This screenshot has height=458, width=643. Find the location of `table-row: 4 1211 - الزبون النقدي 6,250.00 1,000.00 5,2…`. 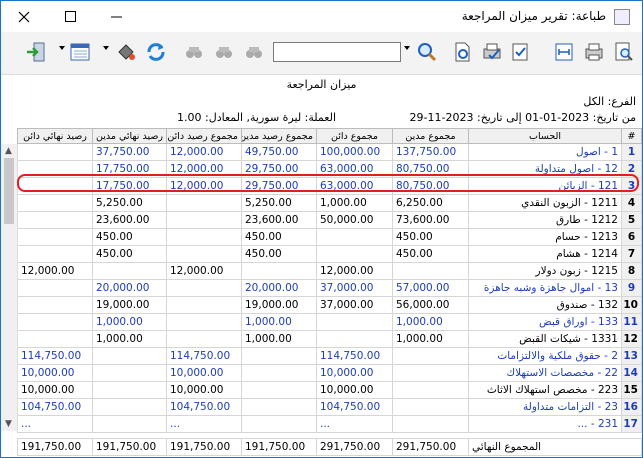

table-row: 4 1211 - الزبون النقدي 6,250.00 1,000.00 5,2… is located at coordinates (329, 203).